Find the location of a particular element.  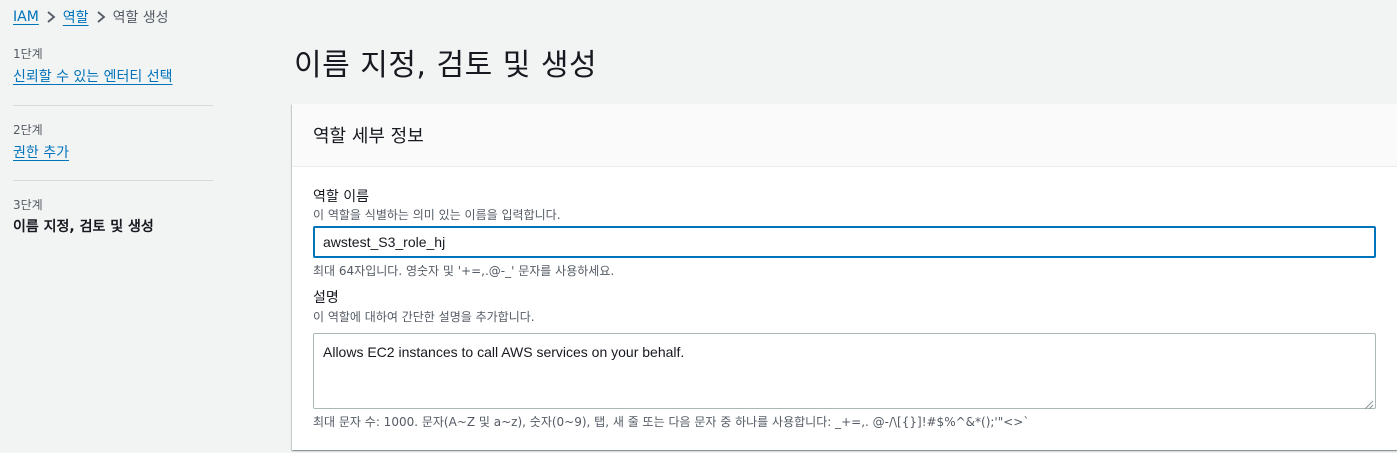

breadcrumb-link-iam: IAM is located at coordinates (26, 17).